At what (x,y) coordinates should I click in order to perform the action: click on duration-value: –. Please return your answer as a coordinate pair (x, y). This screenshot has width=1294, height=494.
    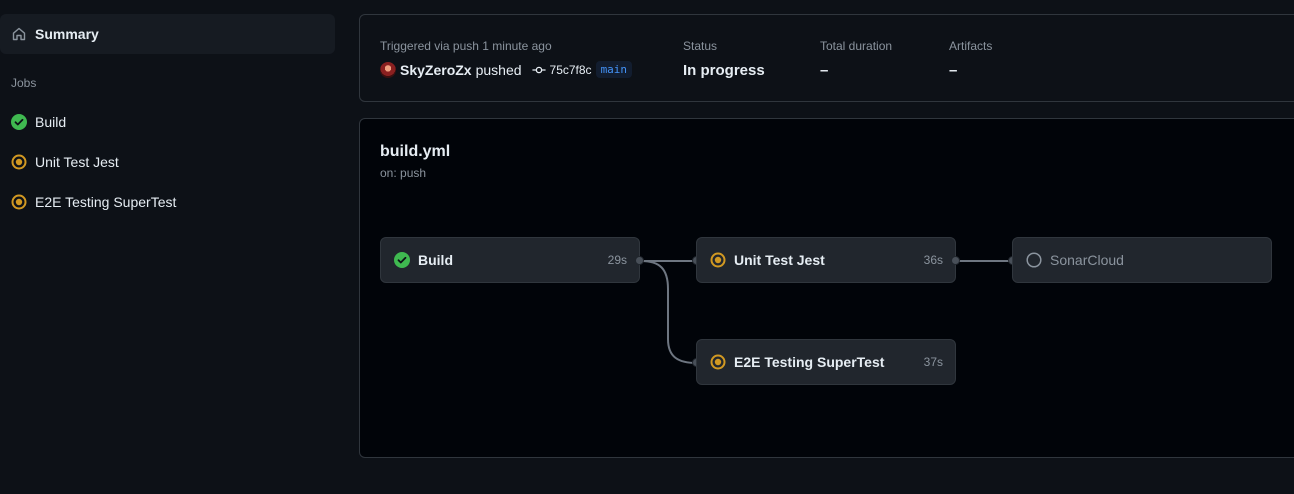
    Looking at the image, I should click on (824, 70).